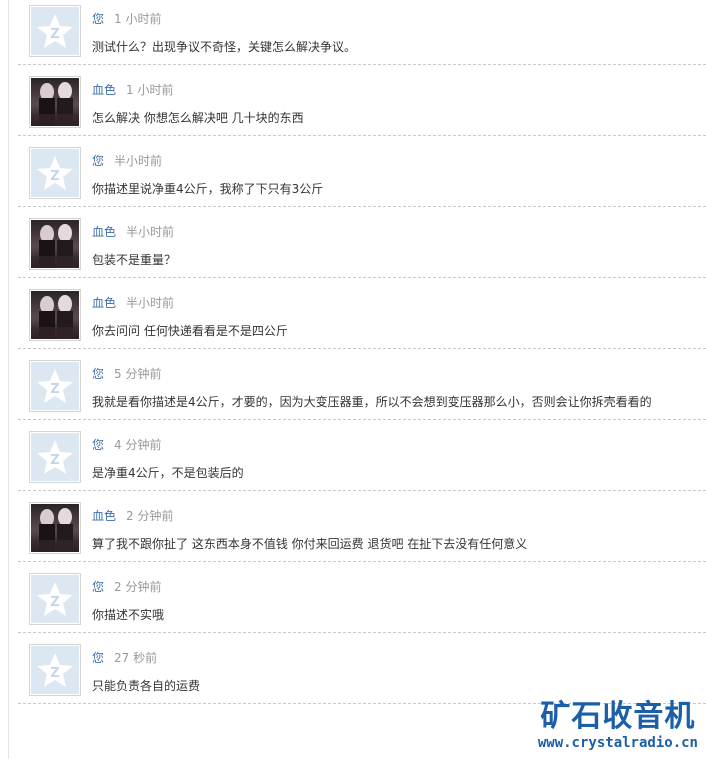 Image resolution: width=706 pixels, height=759 pixels. Describe the element at coordinates (138, 374) in the screenshot. I see `comment-time: 5 分钟前` at that location.